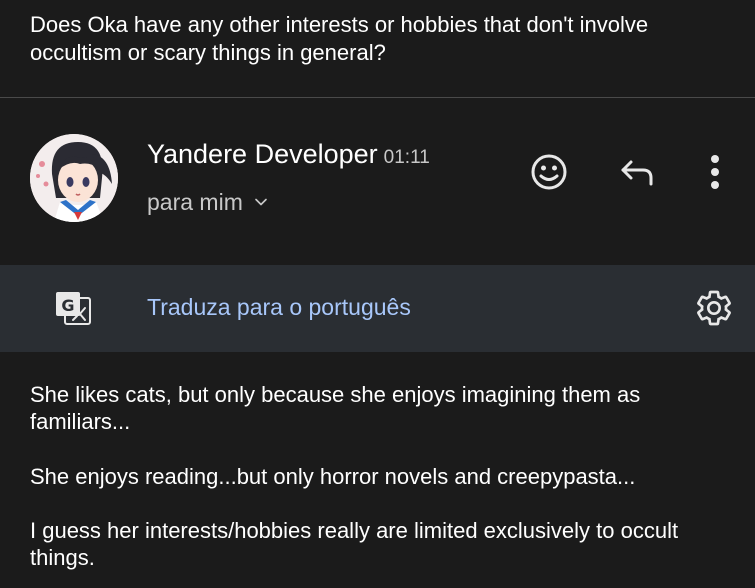 This screenshot has width=755, height=588. Describe the element at coordinates (195, 202) in the screenshot. I see `recipient-label: para mim` at that location.